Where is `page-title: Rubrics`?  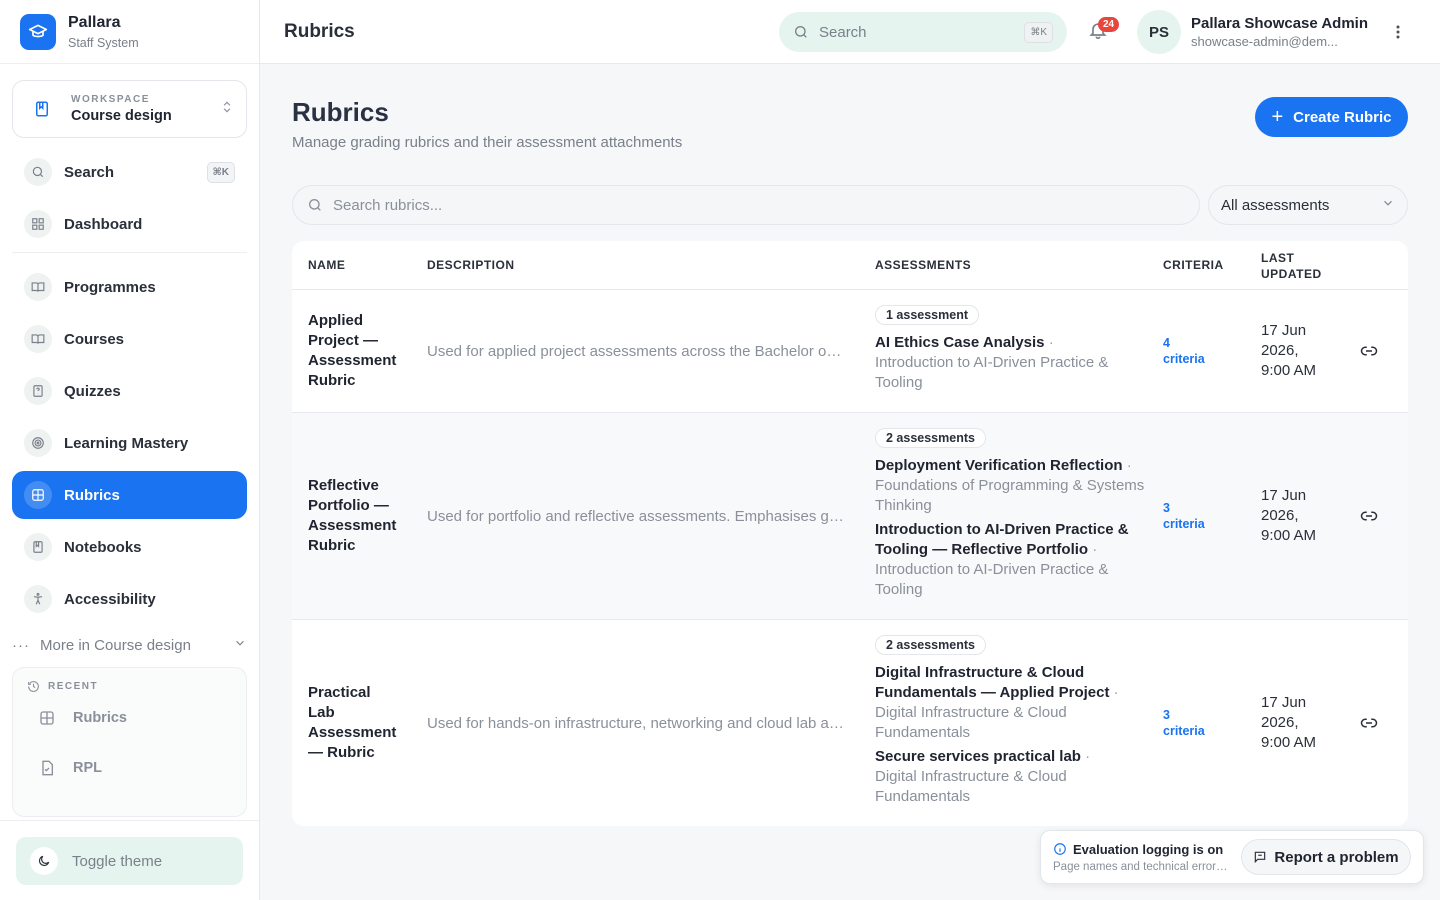
page-title: Rubrics is located at coordinates (319, 31).